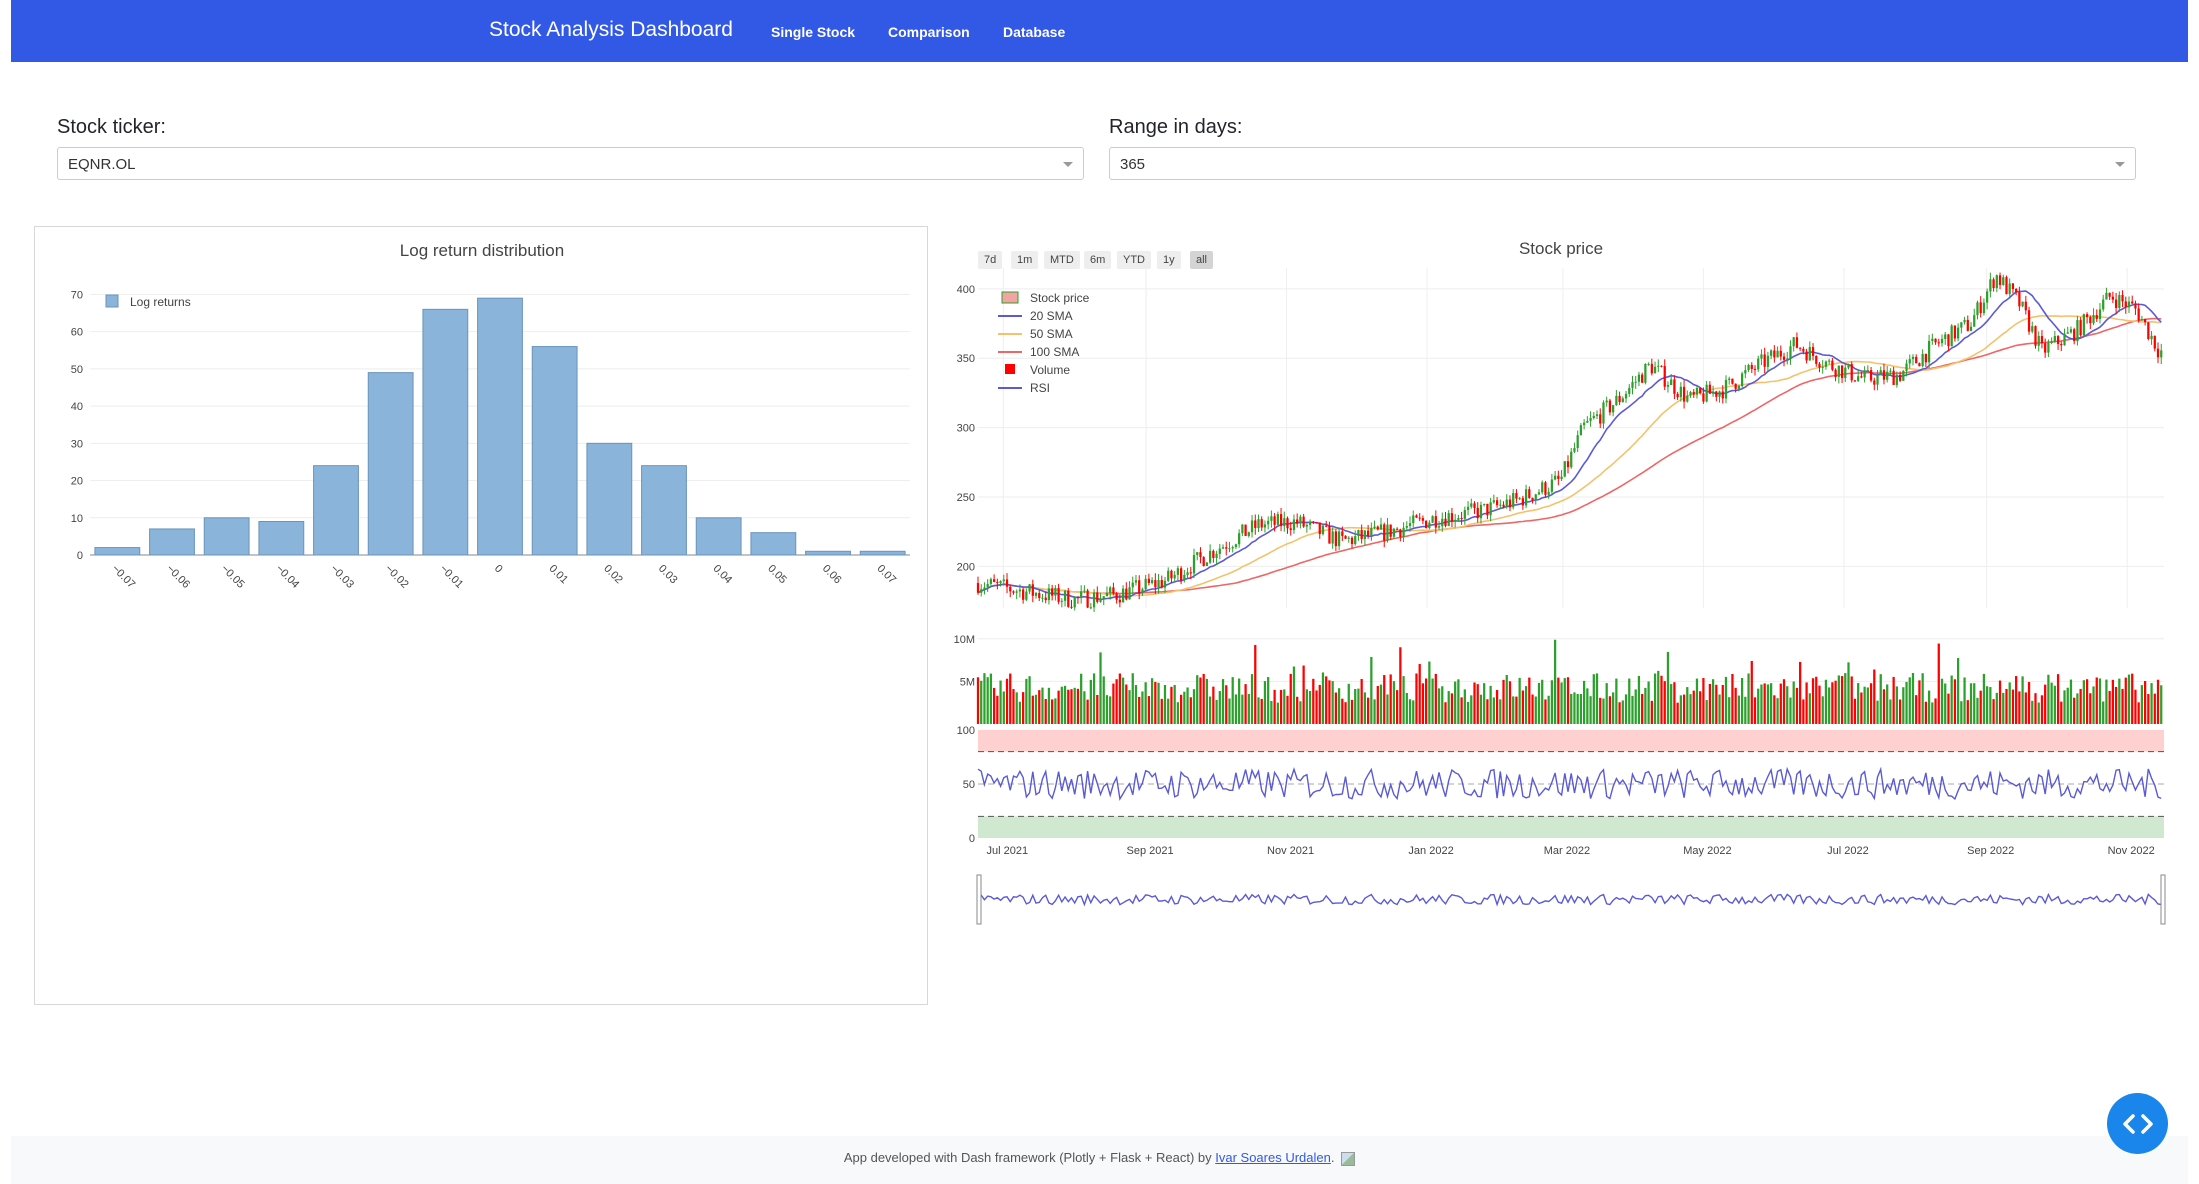 Image resolution: width=2199 pixels, height=1184 pixels. I want to click on range-button-1m: 1m, so click(1025, 260).